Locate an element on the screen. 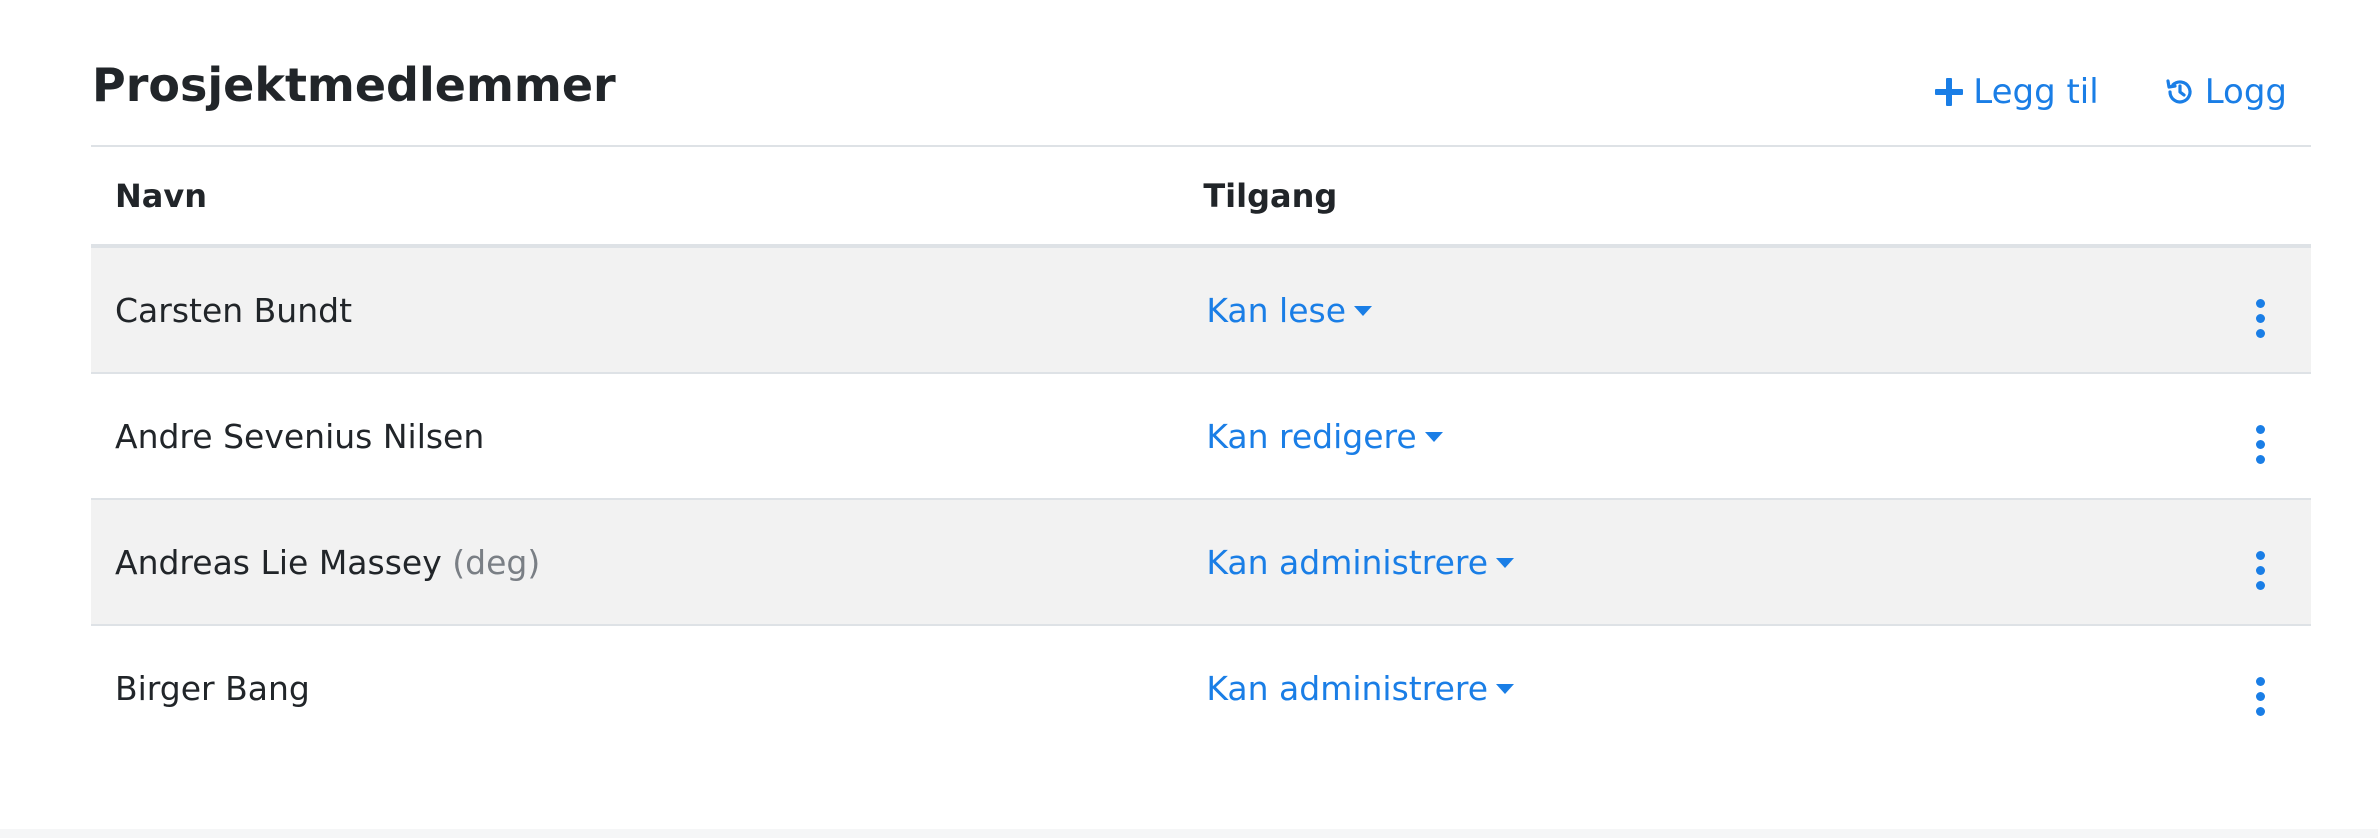  add-member-button: Legg til is located at coordinates (2017, 92).